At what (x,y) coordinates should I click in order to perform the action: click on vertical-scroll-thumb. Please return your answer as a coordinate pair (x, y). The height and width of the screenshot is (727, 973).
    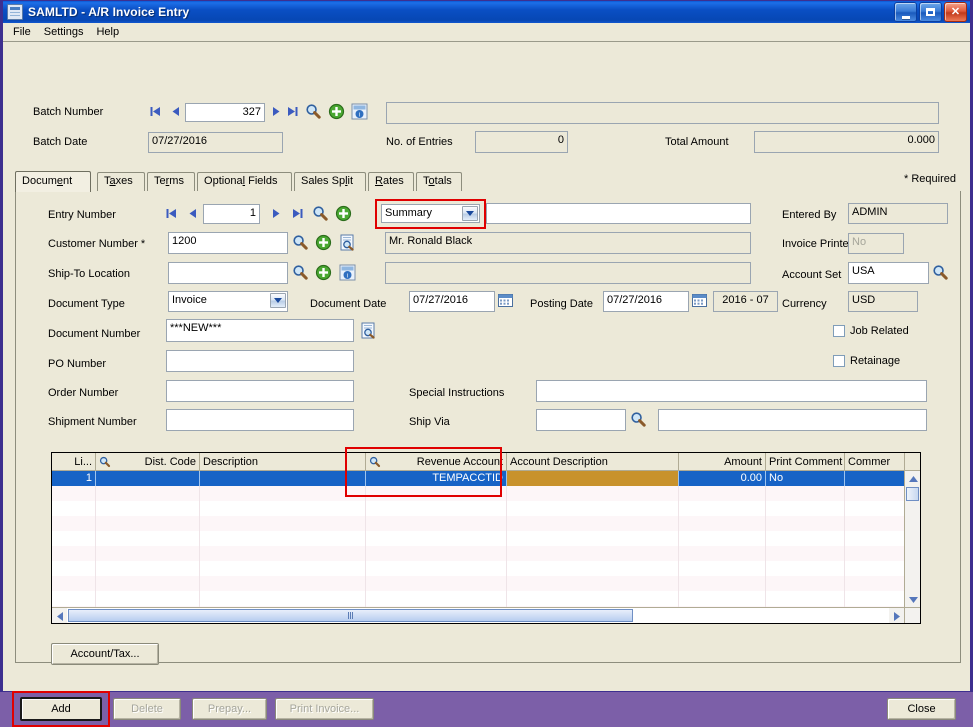
    Looking at the image, I should click on (912, 494).